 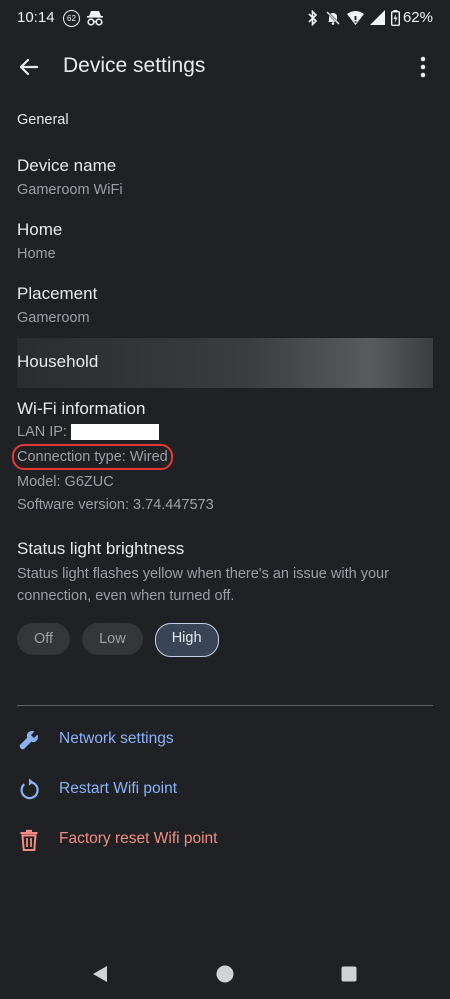 What do you see at coordinates (349, 974) in the screenshot?
I see `nav-recents-icon` at bounding box center [349, 974].